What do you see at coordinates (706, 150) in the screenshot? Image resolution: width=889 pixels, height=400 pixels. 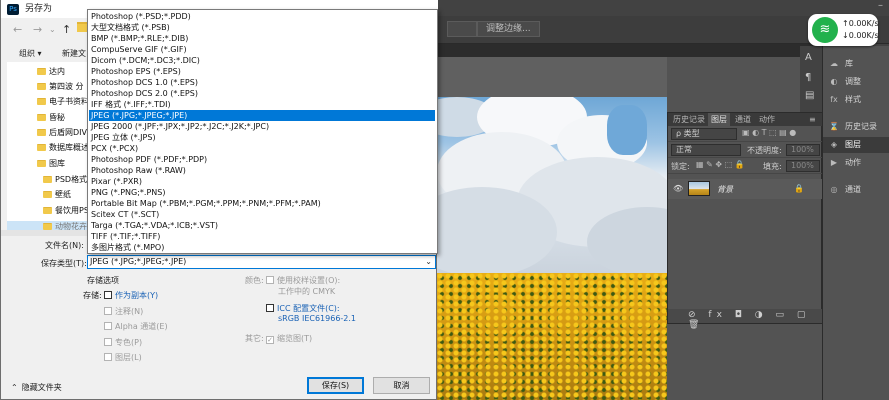 I see `blend-mode-select: 正常` at bounding box center [706, 150].